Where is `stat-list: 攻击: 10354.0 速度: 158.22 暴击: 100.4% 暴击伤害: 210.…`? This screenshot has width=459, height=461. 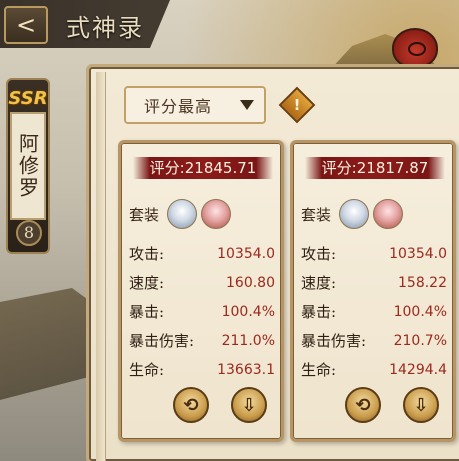 stat-list: 攻击: 10354.0 速度: 158.22 暴击: 100.4% 暴击伤害: 210.… is located at coordinates (374, 311).